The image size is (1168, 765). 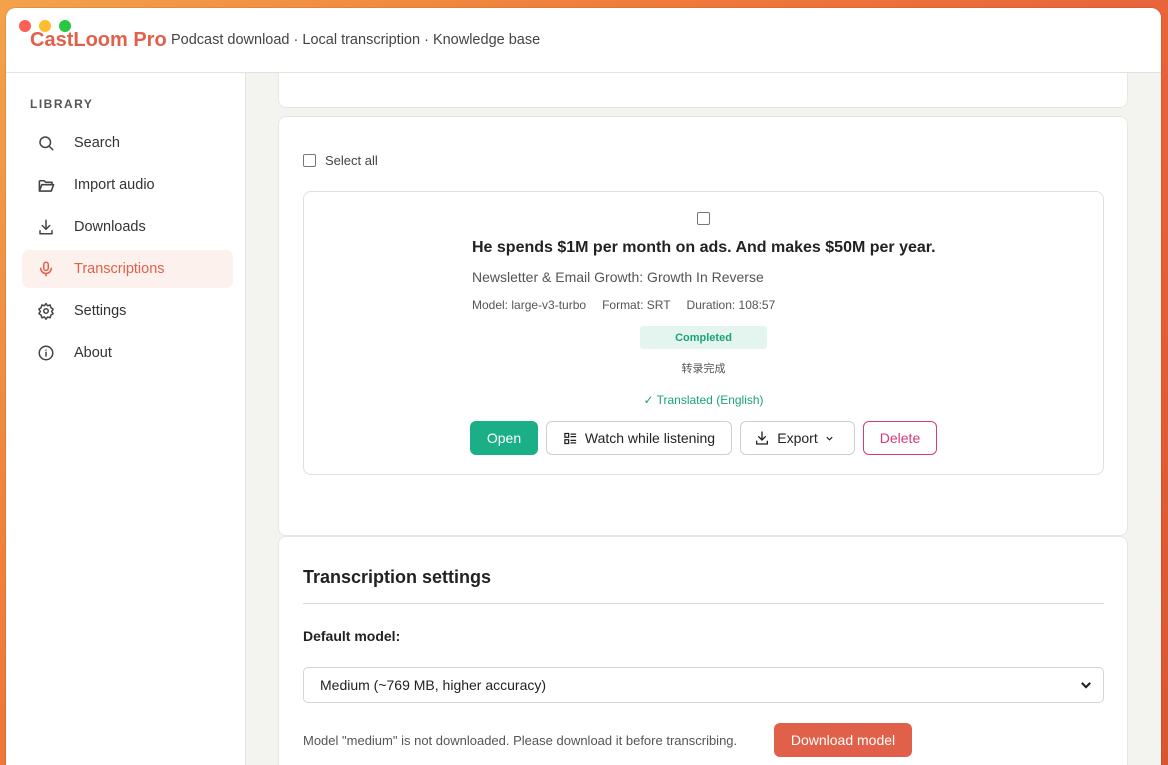 I want to click on status-note: 转录完成, so click(x=703, y=369).